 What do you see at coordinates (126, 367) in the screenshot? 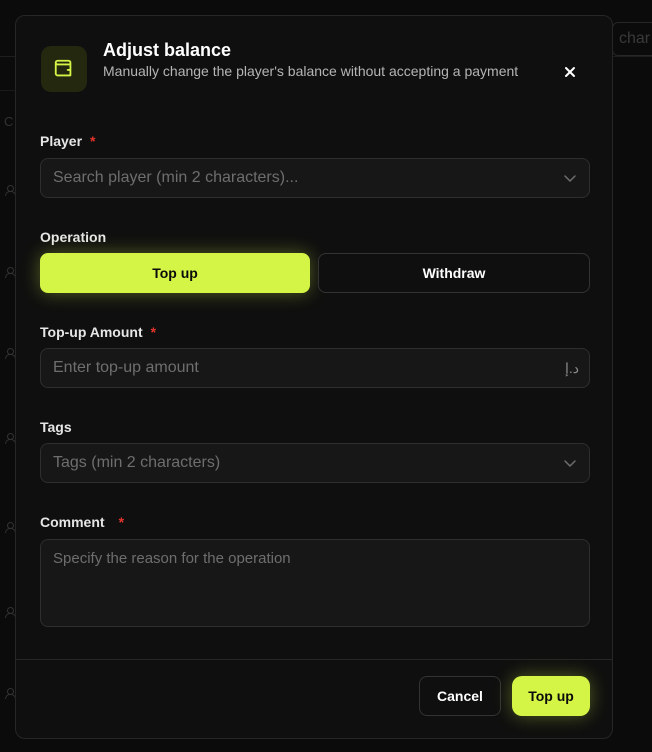
I see `amount-placeholder: Enter top-up amount` at bounding box center [126, 367].